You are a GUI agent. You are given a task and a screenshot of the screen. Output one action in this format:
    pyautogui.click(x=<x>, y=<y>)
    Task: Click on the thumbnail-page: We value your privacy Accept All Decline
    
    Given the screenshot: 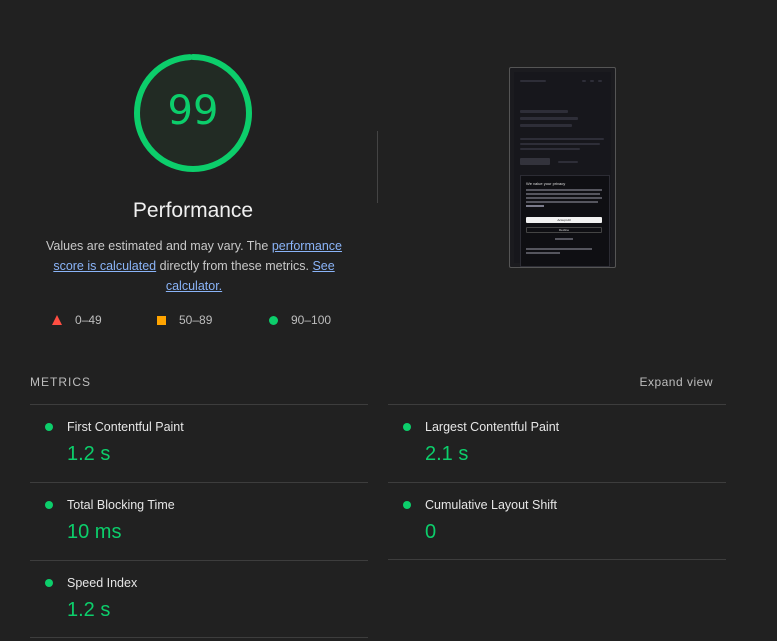 What is the action you would take?
    pyautogui.click(x=562, y=169)
    